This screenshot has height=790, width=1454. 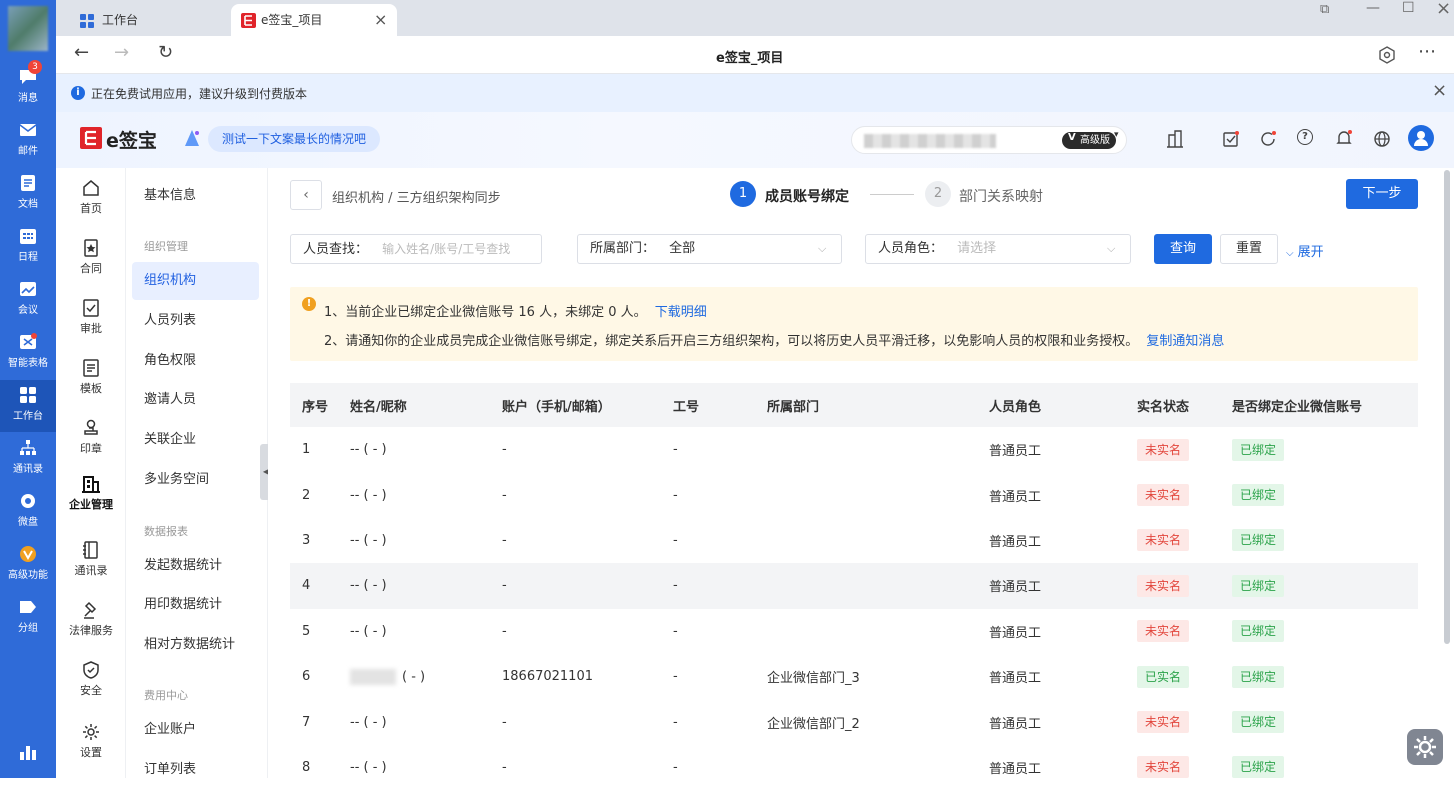 What do you see at coordinates (195, 281) in the screenshot?
I see `menu-org-structure: 组织机构` at bounding box center [195, 281].